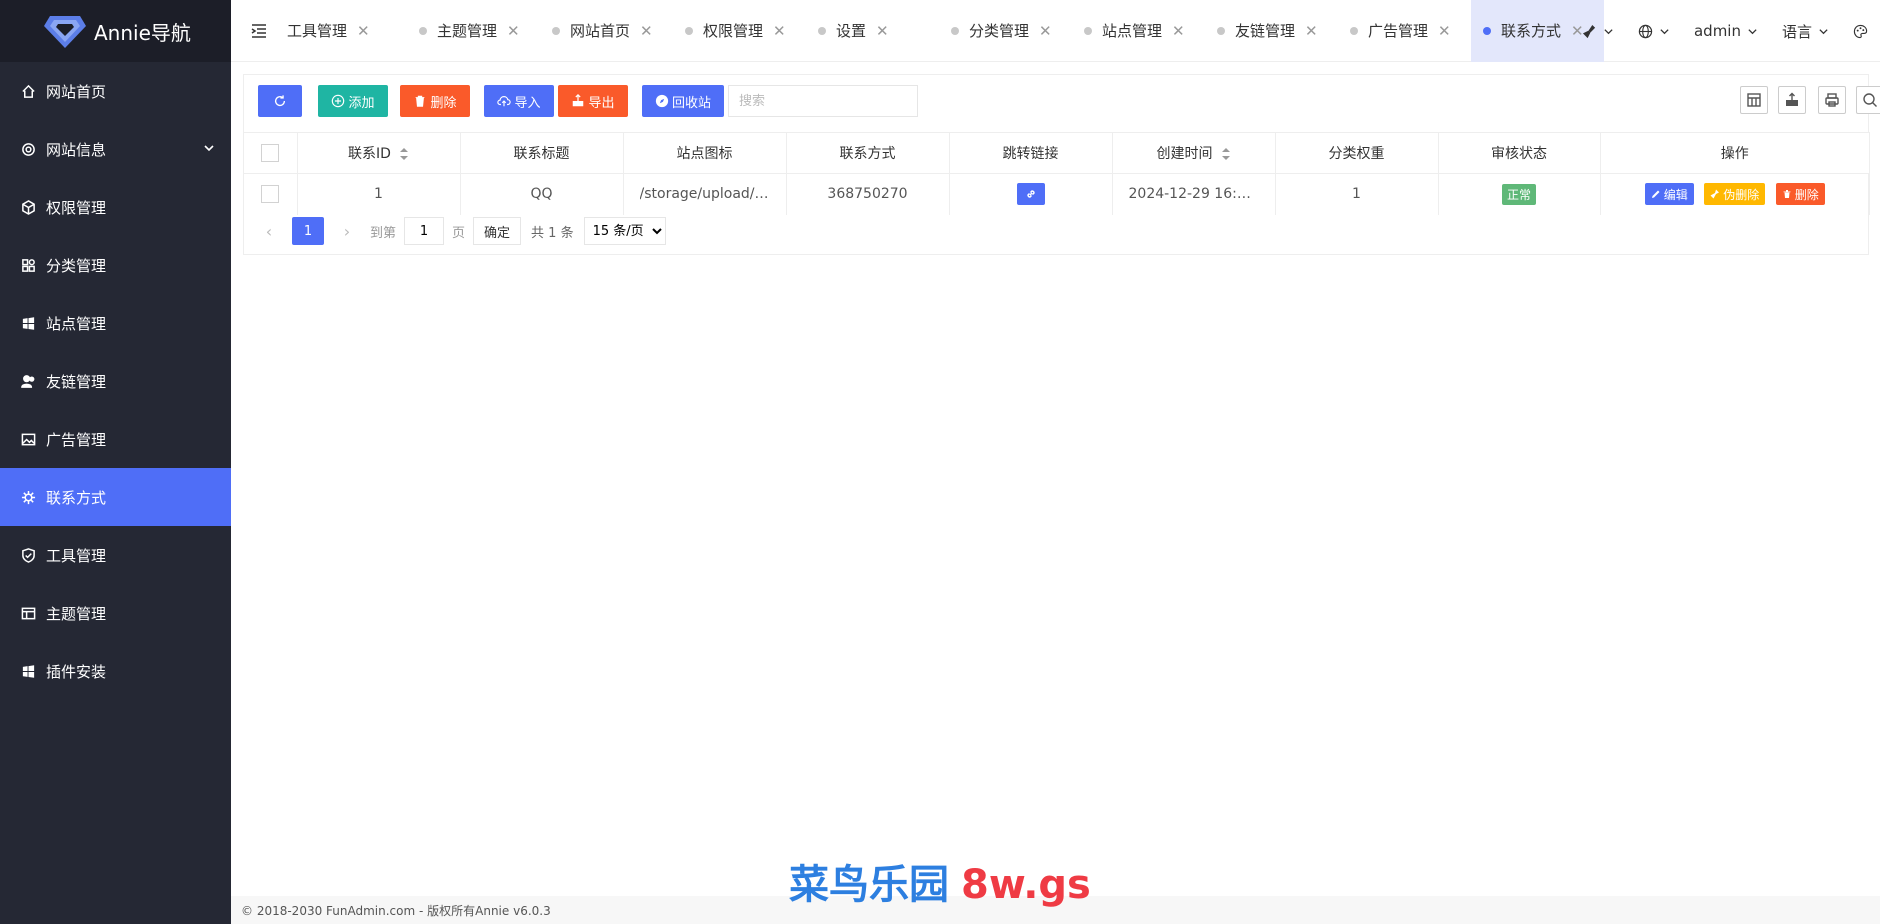  Describe the element at coordinates (1655, 194) in the screenshot. I see `pencil-icon` at that location.